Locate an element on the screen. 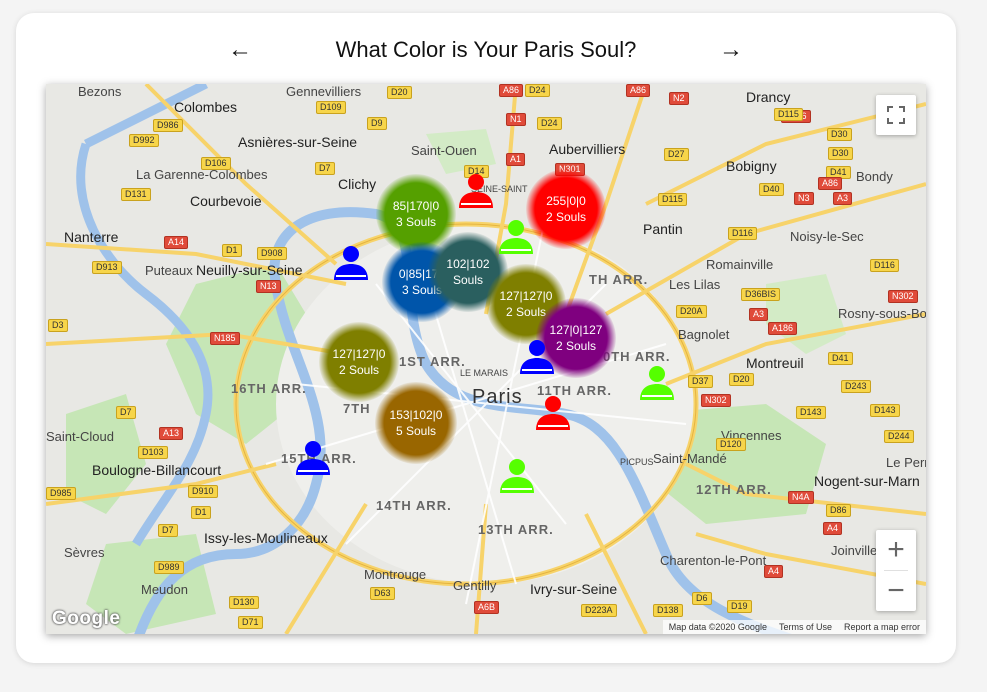  place-label: 7TH is located at coordinates (357, 408).